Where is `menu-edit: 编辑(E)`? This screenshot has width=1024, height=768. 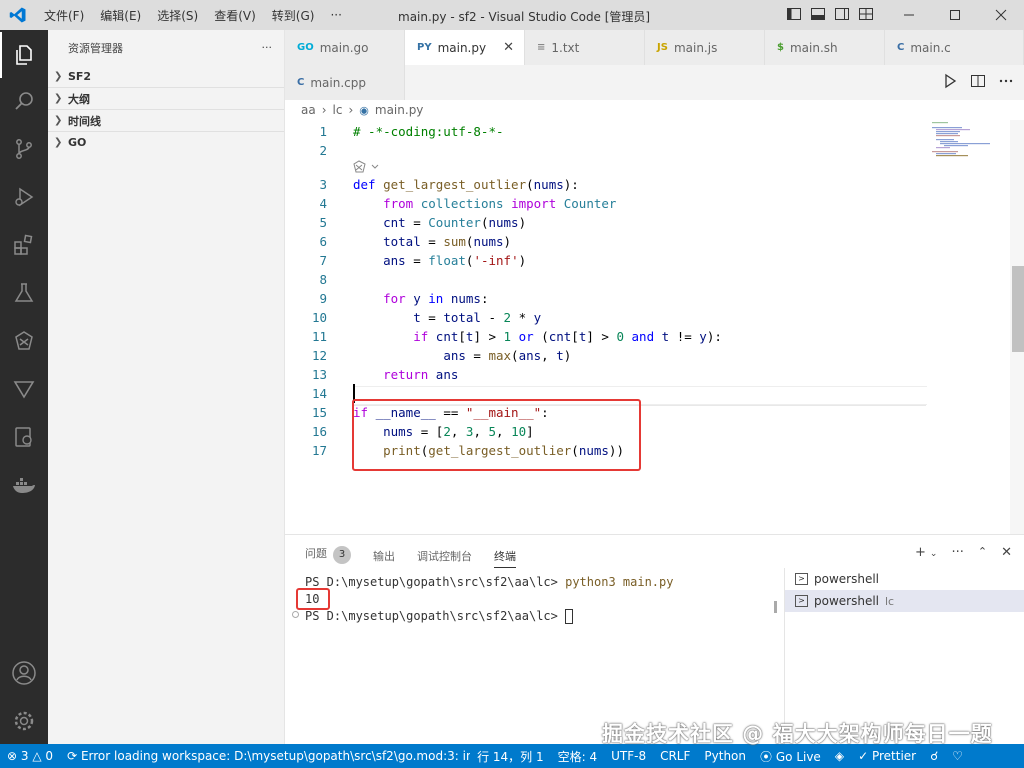
menu-edit: 编辑(E) is located at coordinates (120, 15).